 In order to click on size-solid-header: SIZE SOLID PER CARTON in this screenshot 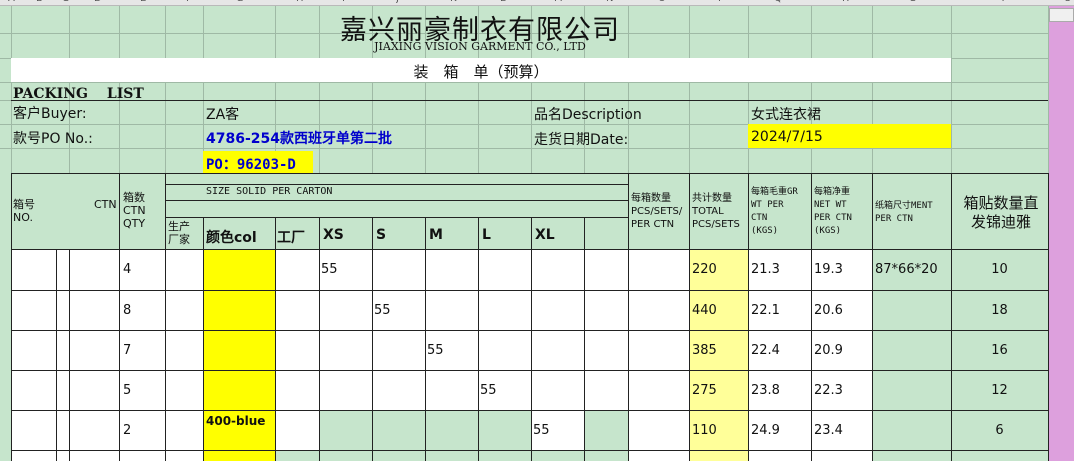, I will do `click(269, 191)`.